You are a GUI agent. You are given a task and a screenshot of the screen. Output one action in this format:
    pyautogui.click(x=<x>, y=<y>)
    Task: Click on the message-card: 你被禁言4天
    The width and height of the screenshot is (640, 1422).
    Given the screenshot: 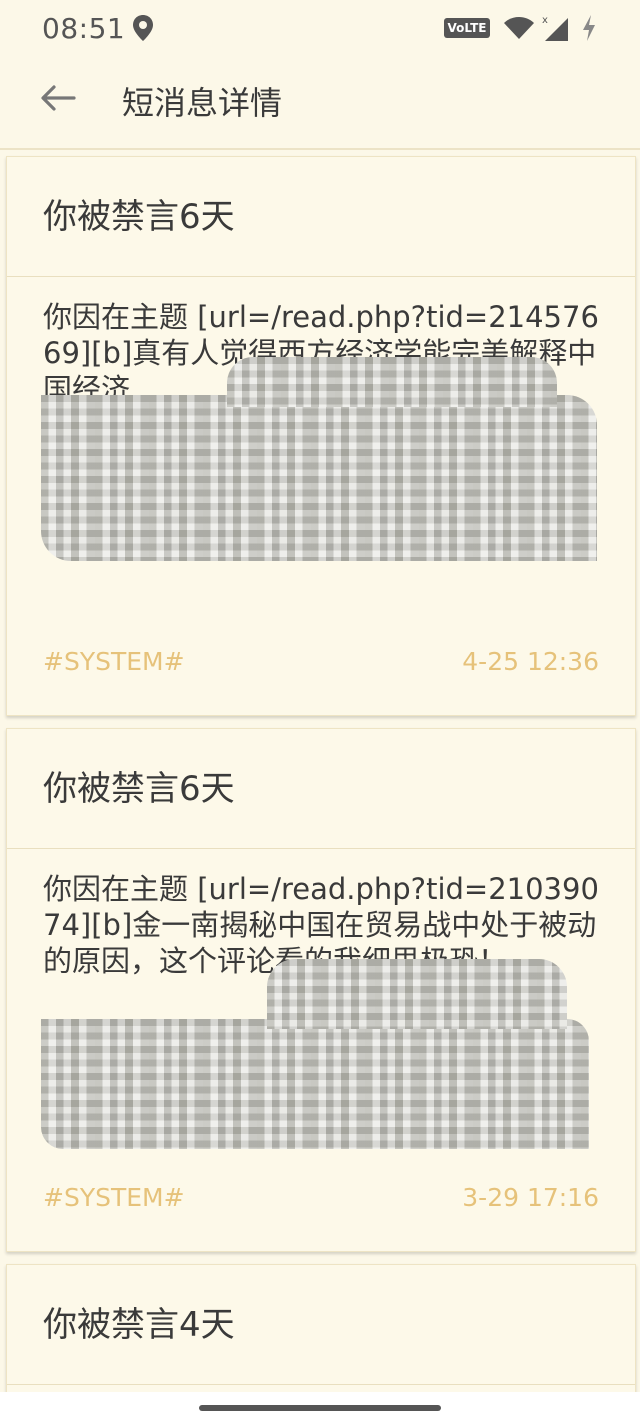 What is the action you would take?
    pyautogui.click(x=321, y=1335)
    